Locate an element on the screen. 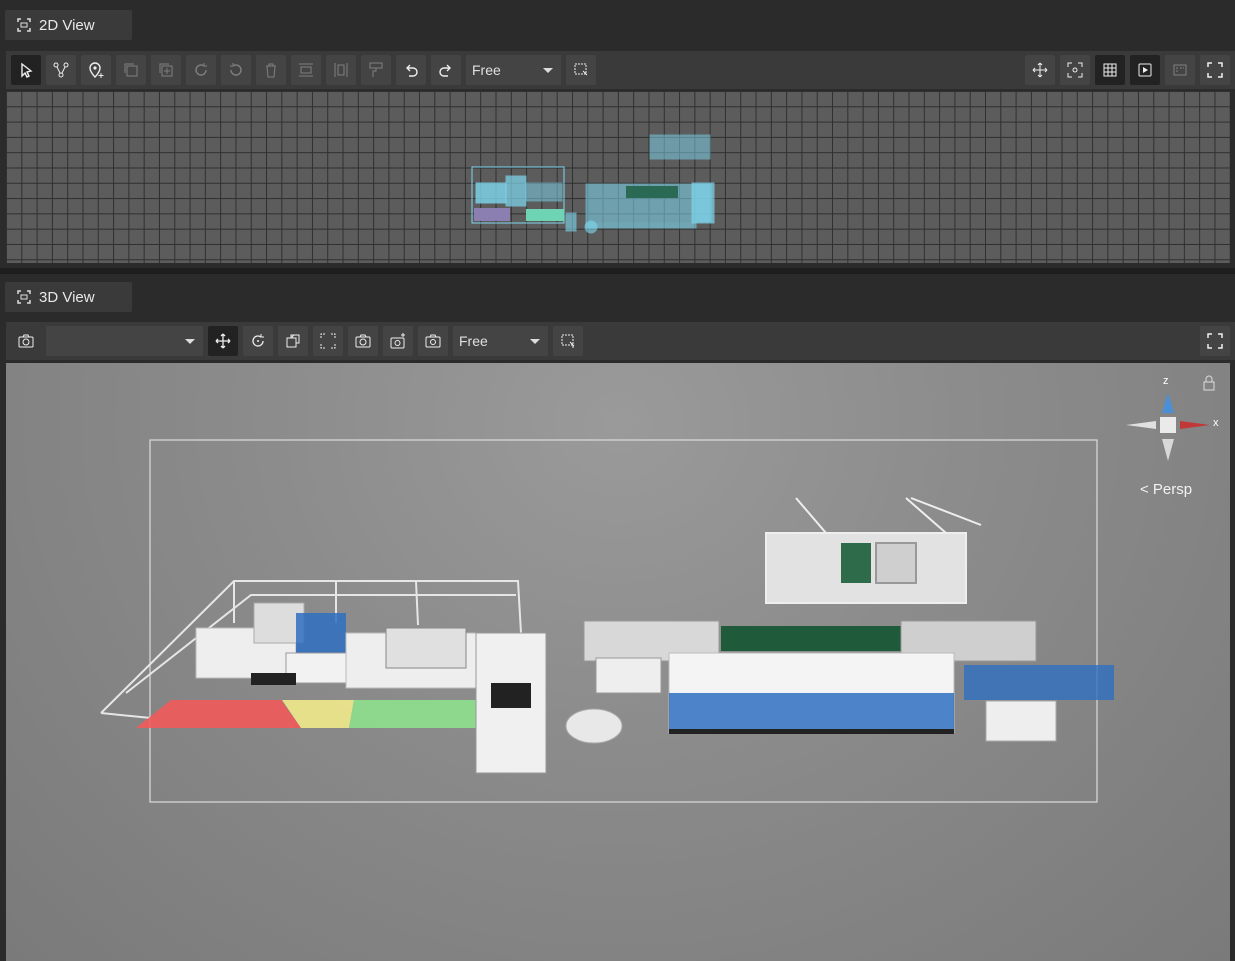 The width and height of the screenshot is (1235, 961). grid-icon is located at coordinates (1110, 70).